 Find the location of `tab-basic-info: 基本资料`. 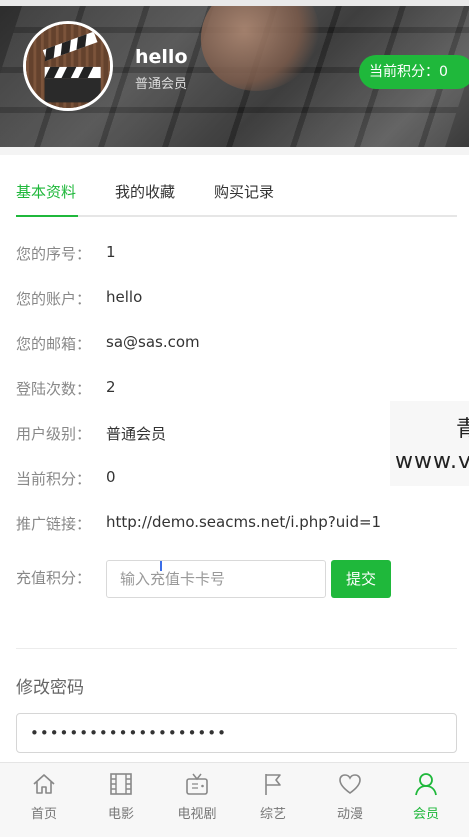

tab-basic-info: 基本资料 is located at coordinates (47, 199).